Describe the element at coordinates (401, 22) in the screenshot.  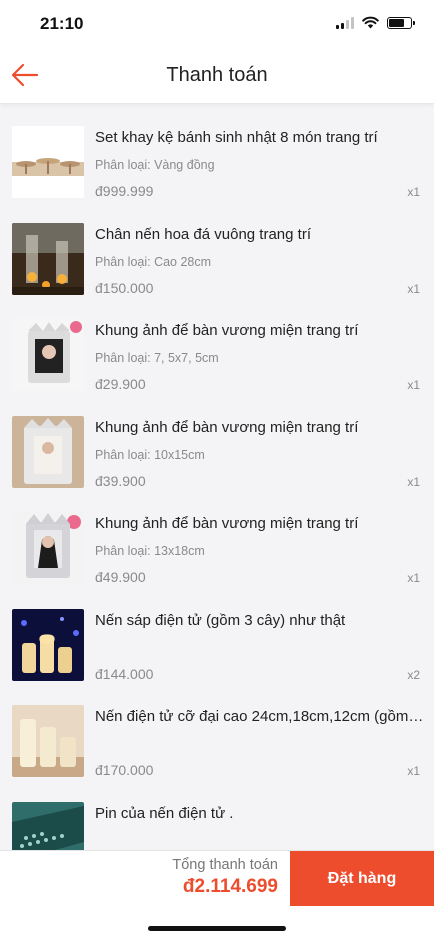
I see `battery-icon` at that location.